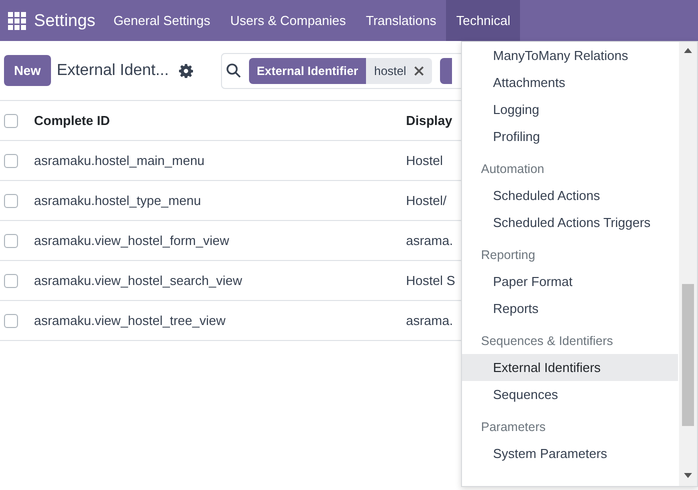 This screenshot has width=698, height=490. What do you see at coordinates (17, 21) in the screenshot?
I see `apps-menu-icon` at bounding box center [17, 21].